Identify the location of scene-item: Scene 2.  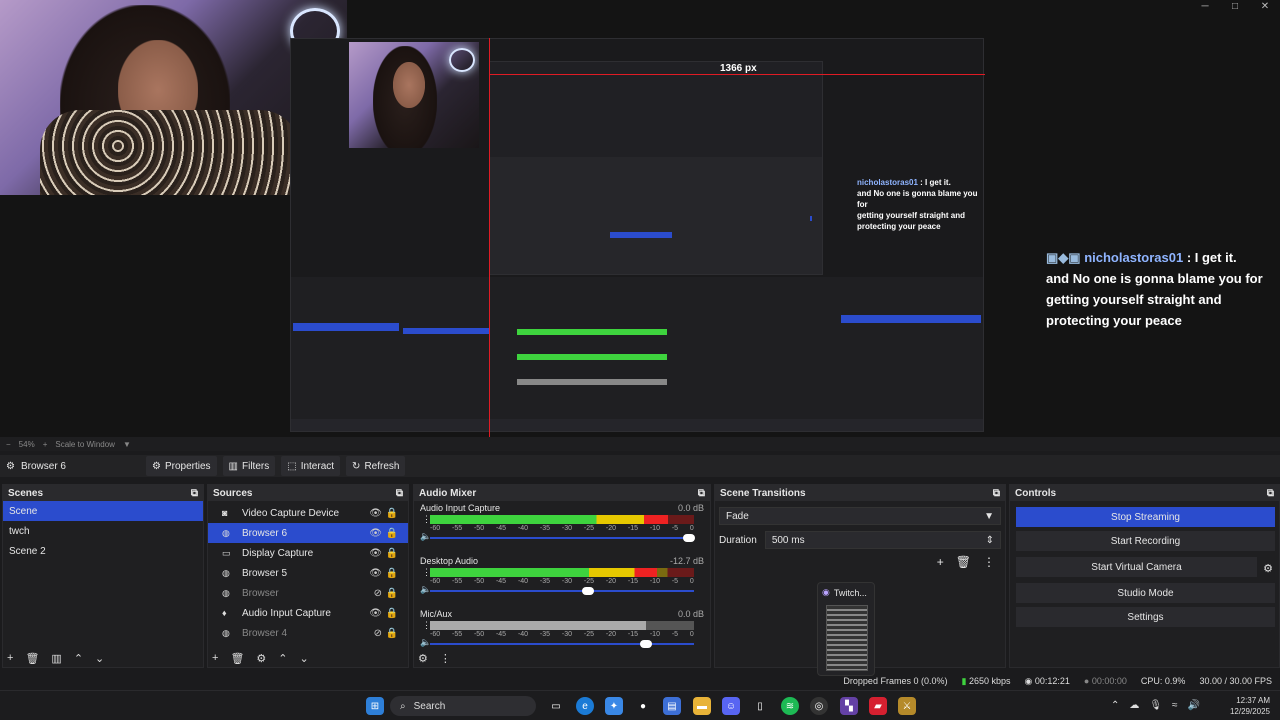
(103, 551).